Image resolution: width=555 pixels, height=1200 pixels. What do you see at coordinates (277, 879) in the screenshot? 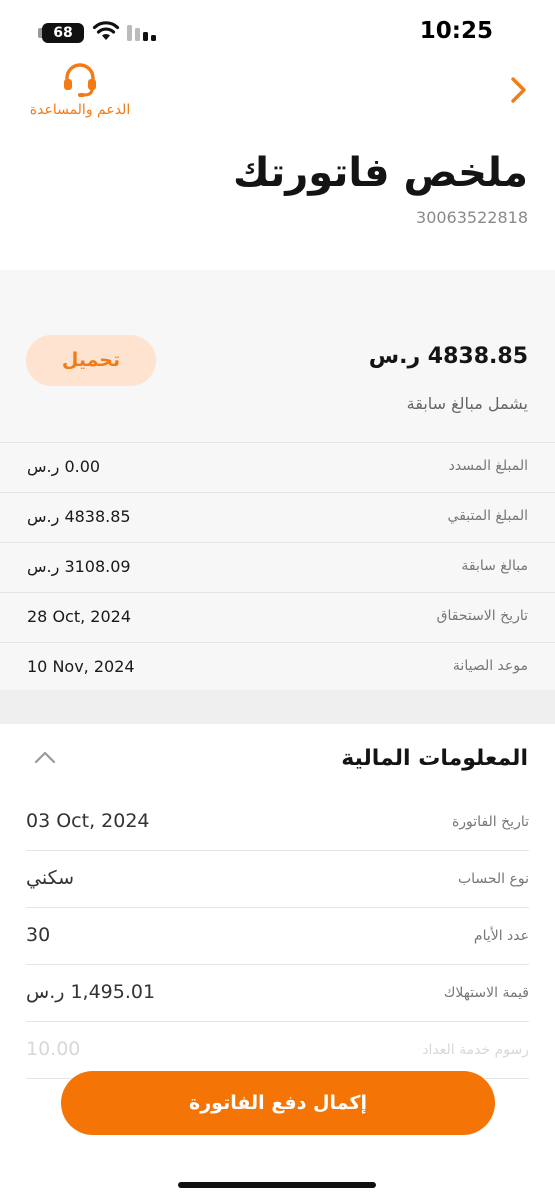
I see `financial-row-account-type: نوع الحساب سكني` at bounding box center [277, 879].